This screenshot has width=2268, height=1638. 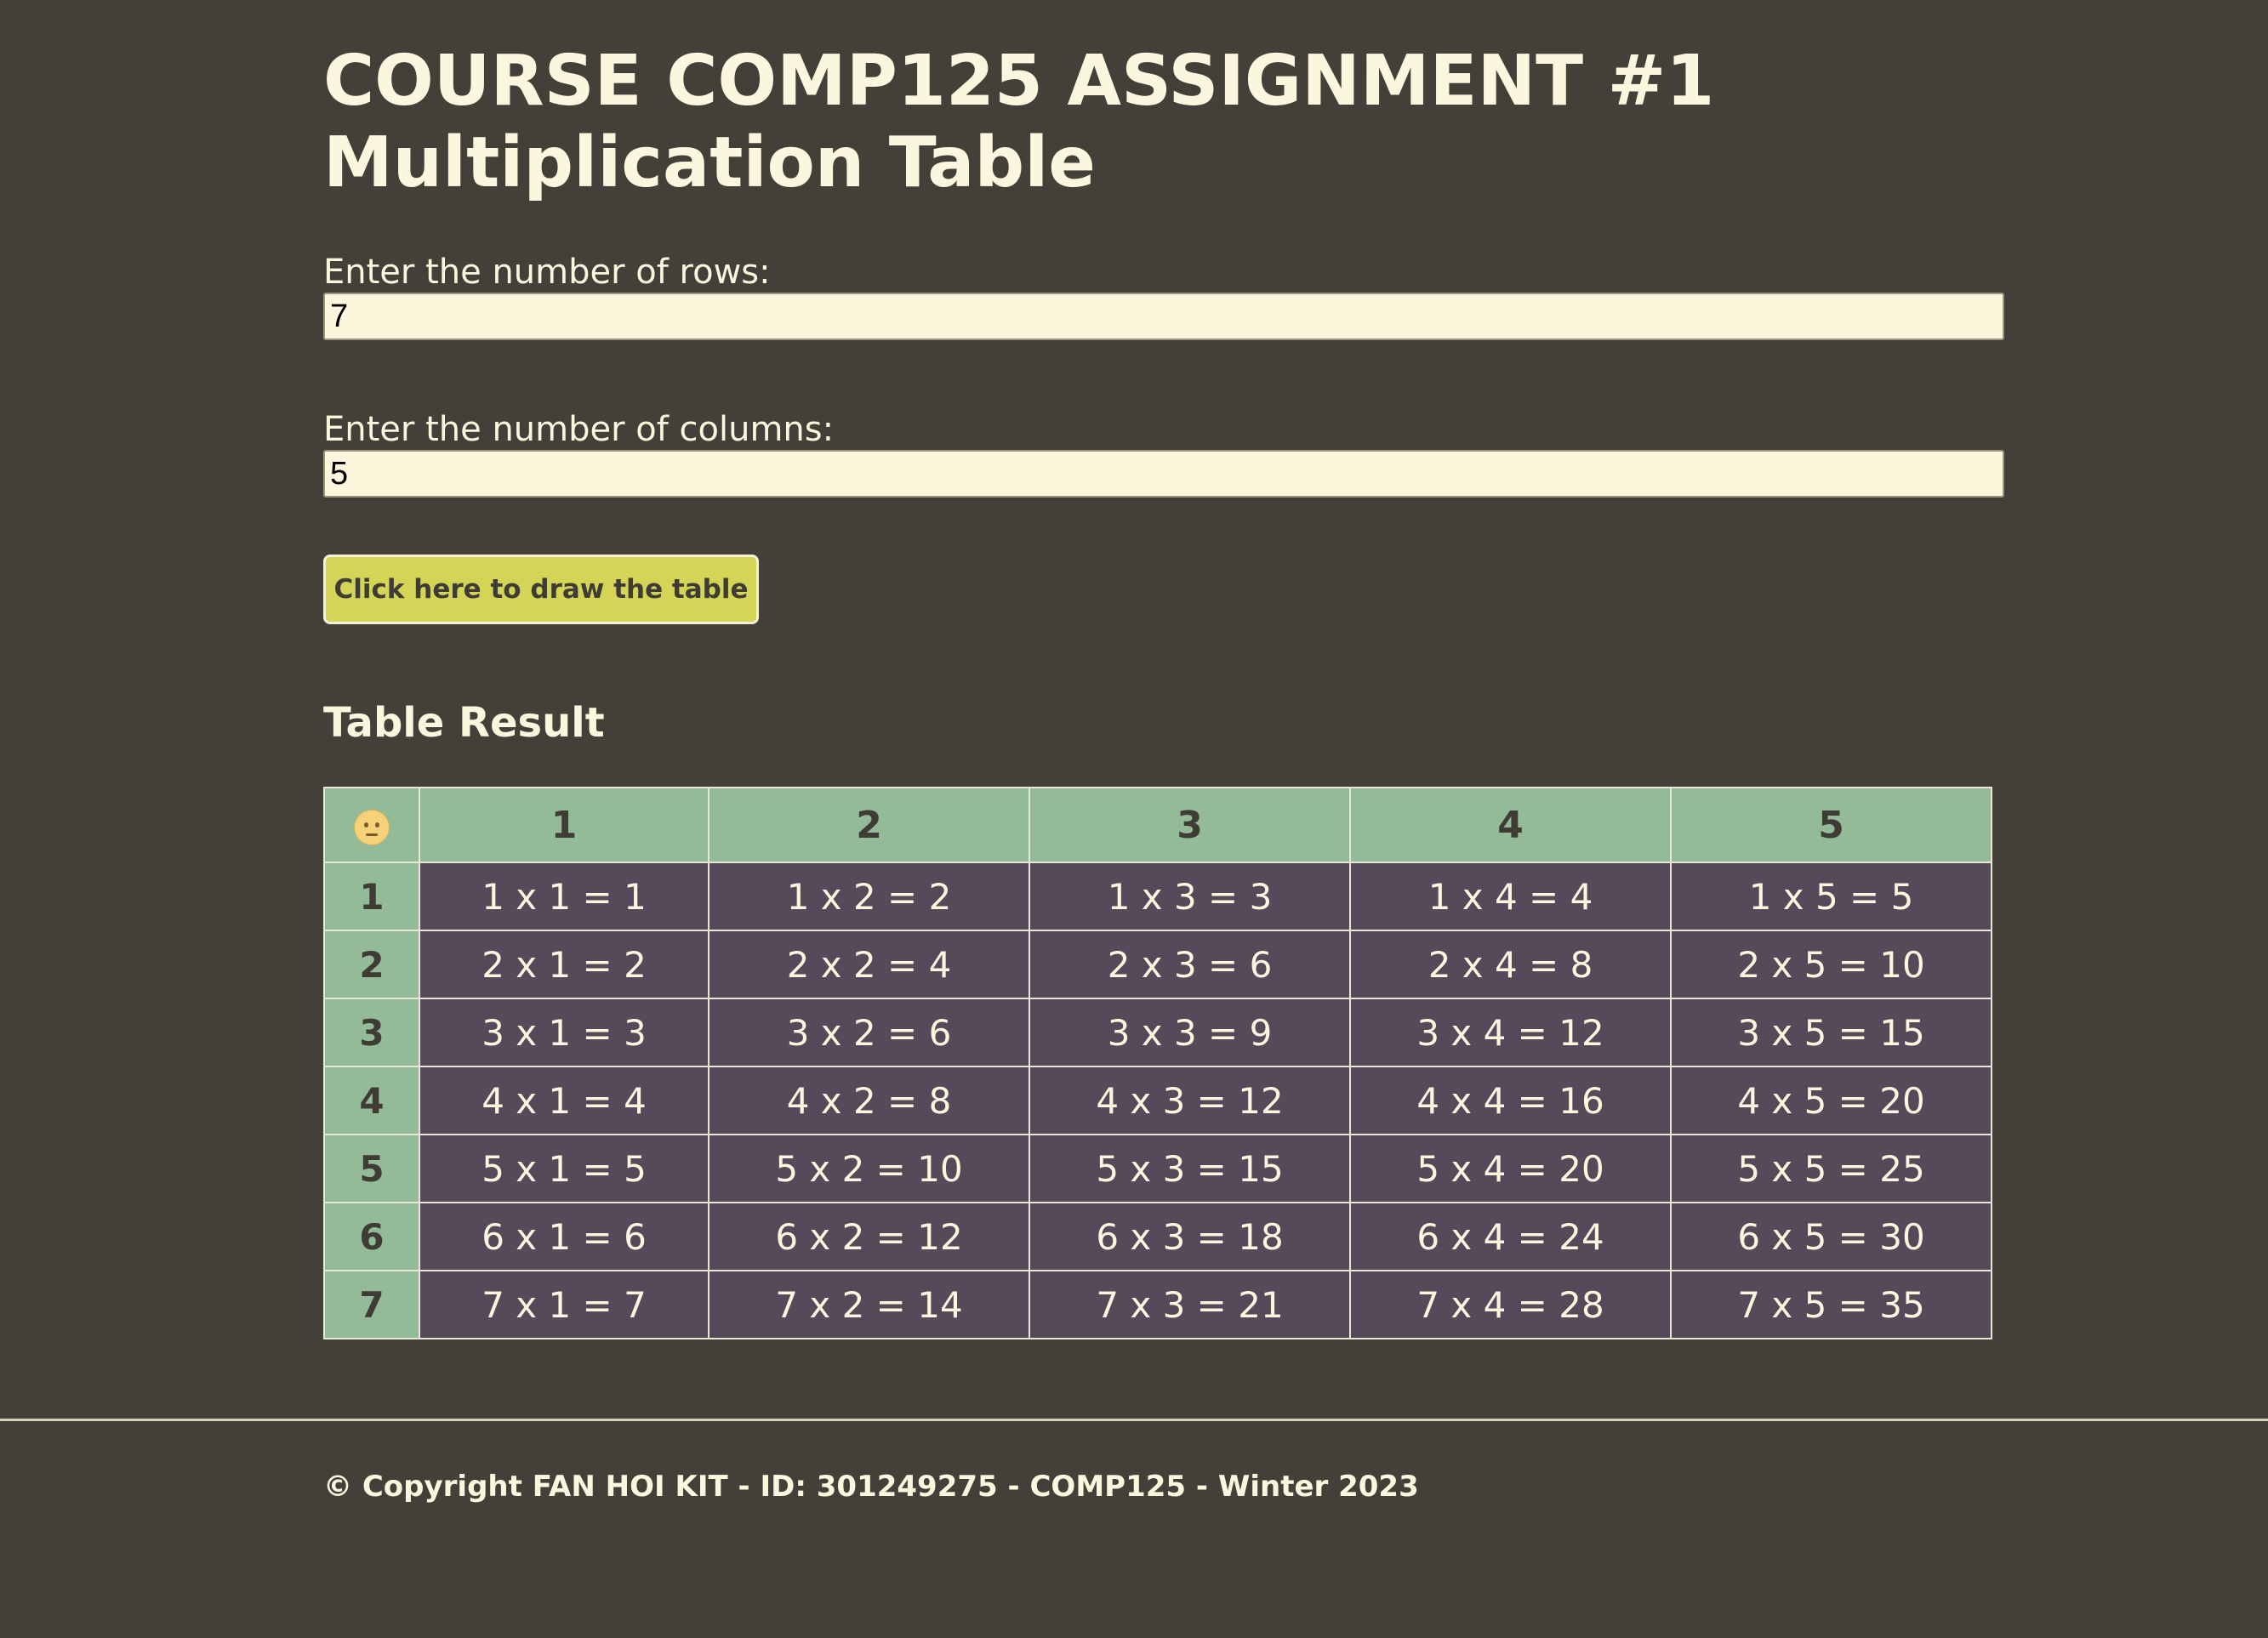 What do you see at coordinates (564, 896) in the screenshot?
I see `table-cell: 1 x 1 = 1` at bounding box center [564, 896].